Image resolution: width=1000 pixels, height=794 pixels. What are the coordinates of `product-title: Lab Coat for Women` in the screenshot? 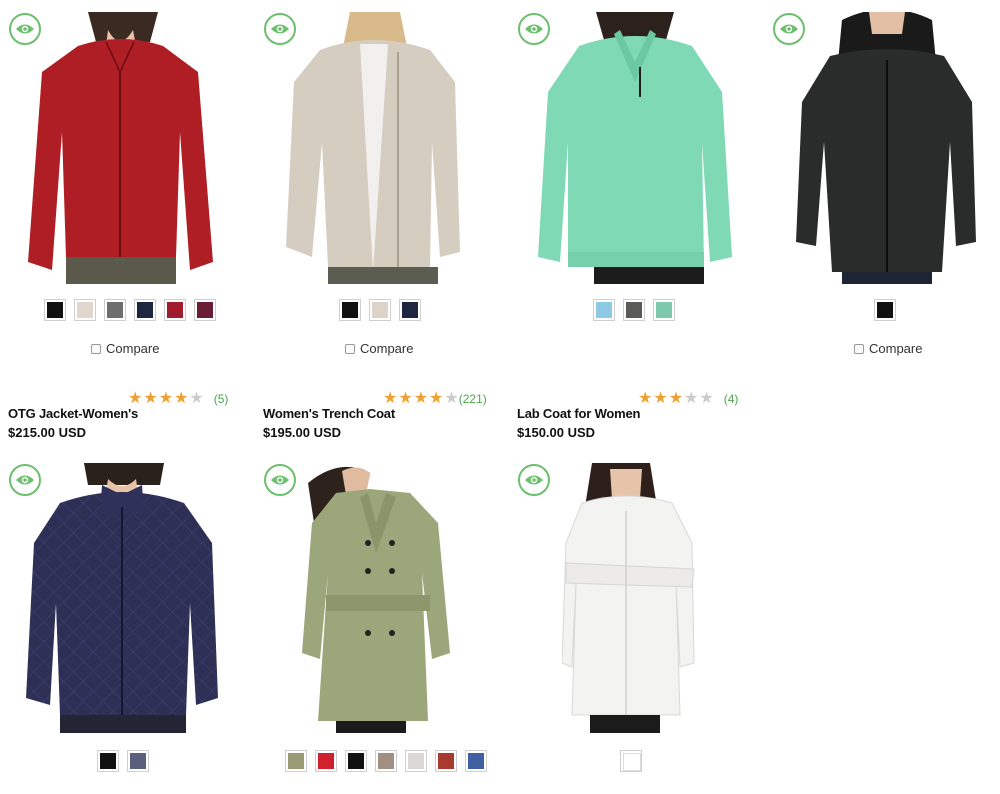 It's located at (578, 413).